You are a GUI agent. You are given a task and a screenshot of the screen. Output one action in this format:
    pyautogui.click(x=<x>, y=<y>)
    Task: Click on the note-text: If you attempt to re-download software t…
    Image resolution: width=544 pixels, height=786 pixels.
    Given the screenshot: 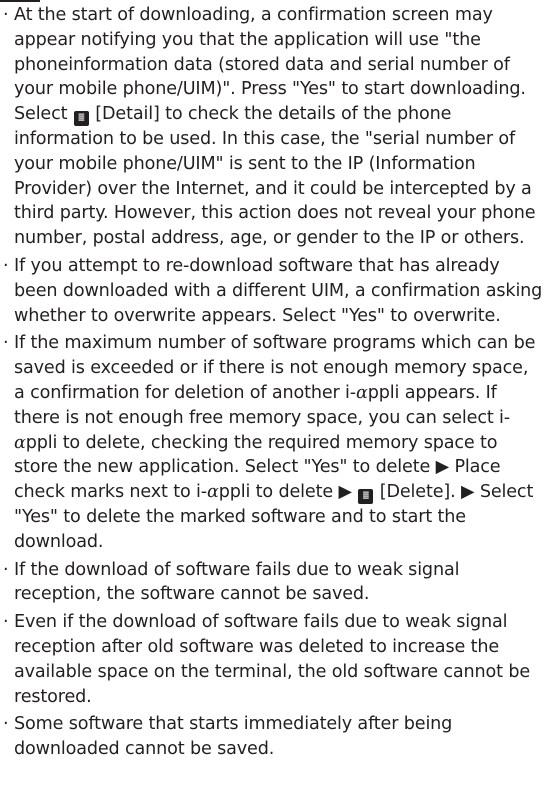 What is the action you would take?
    pyautogui.click(x=278, y=290)
    